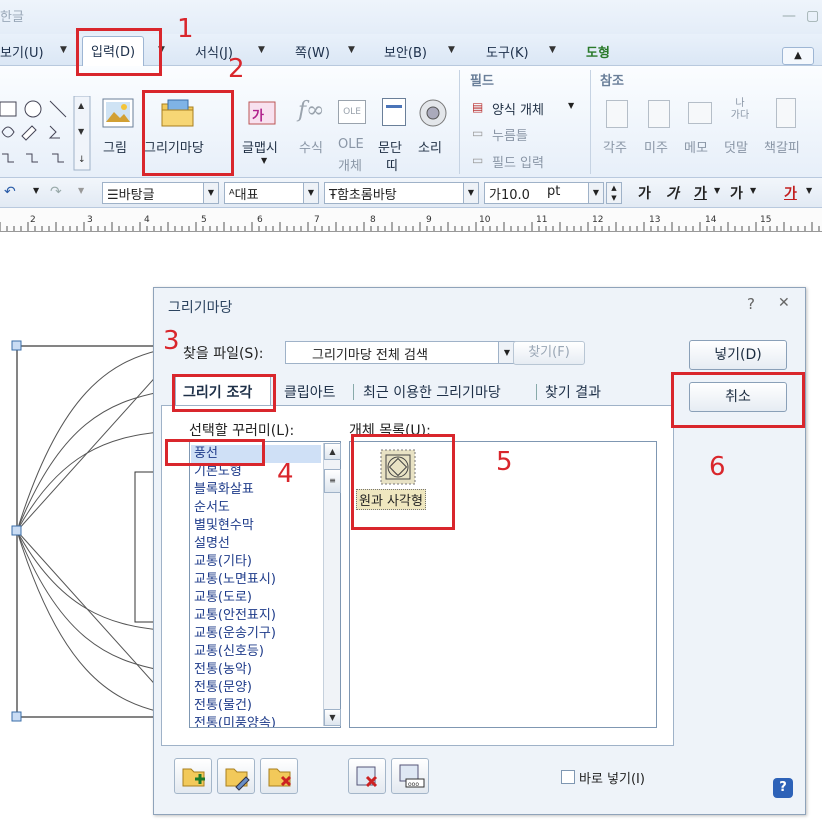 The image size is (822, 828). Describe the element at coordinates (410, 776) in the screenshot. I see `rename-object-button: ooo` at that location.